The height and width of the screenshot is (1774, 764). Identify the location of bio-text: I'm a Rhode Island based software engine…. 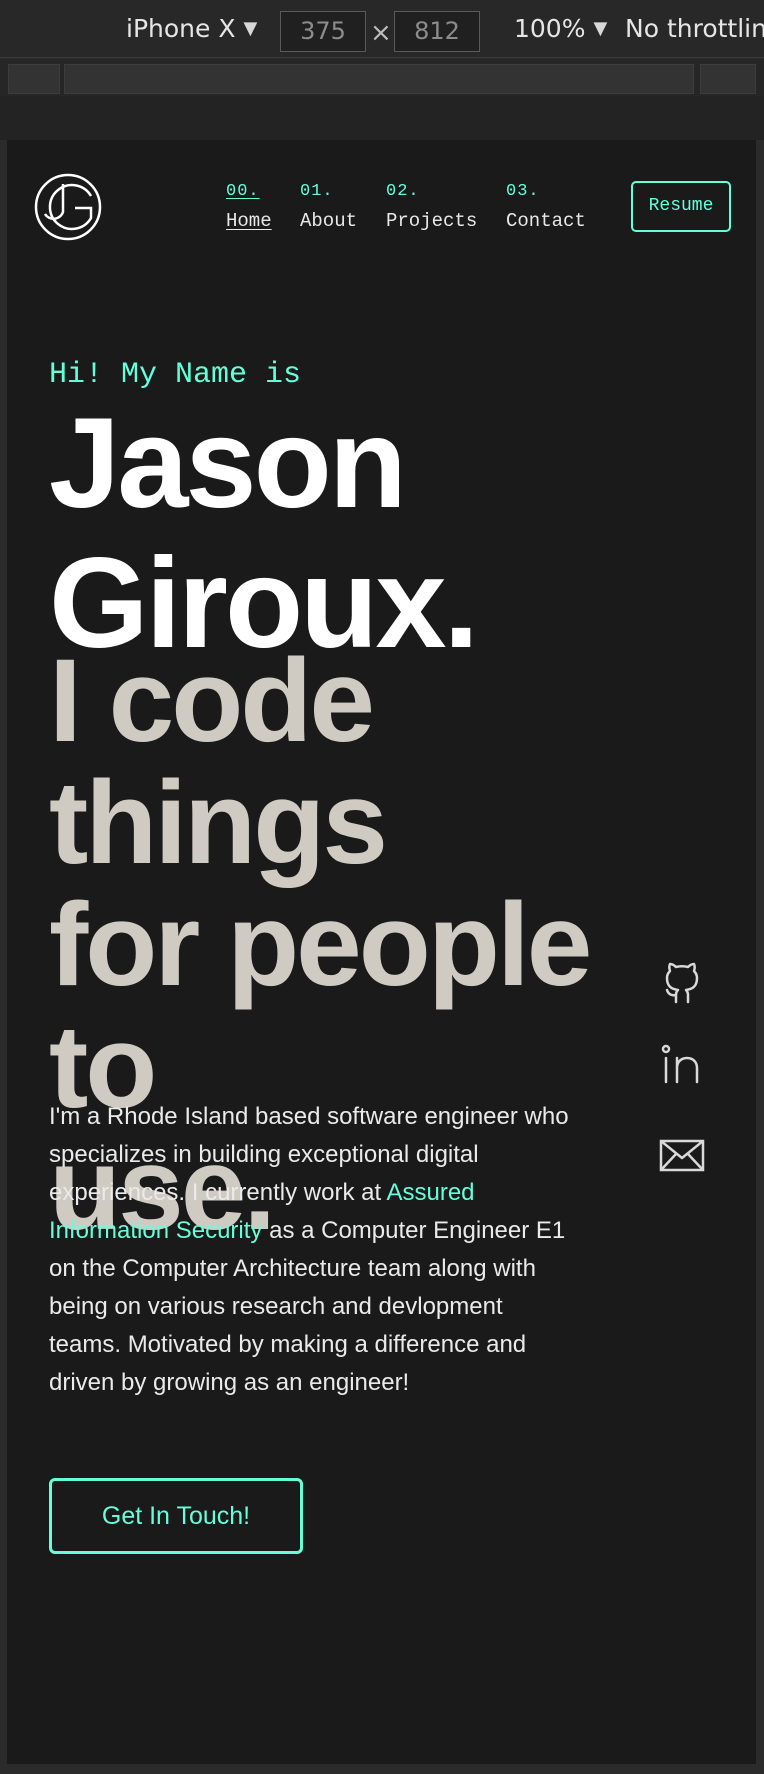
(309, 1154).